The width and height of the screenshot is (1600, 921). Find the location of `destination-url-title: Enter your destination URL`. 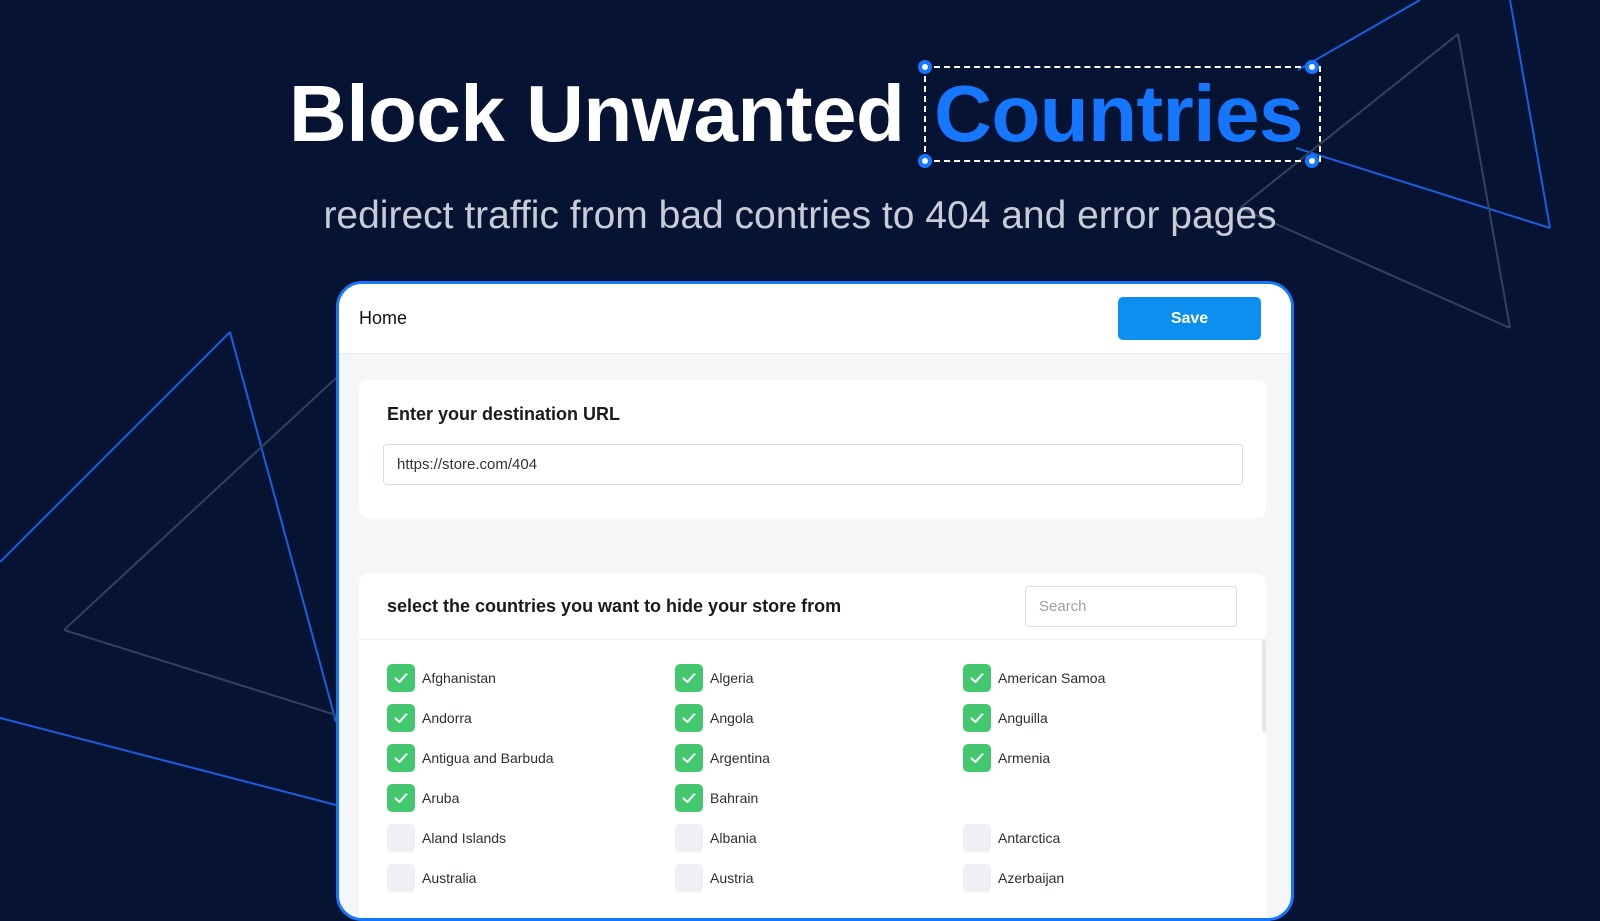

destination-url-title: Enter your destination URL is located at coordinates (504, 414).